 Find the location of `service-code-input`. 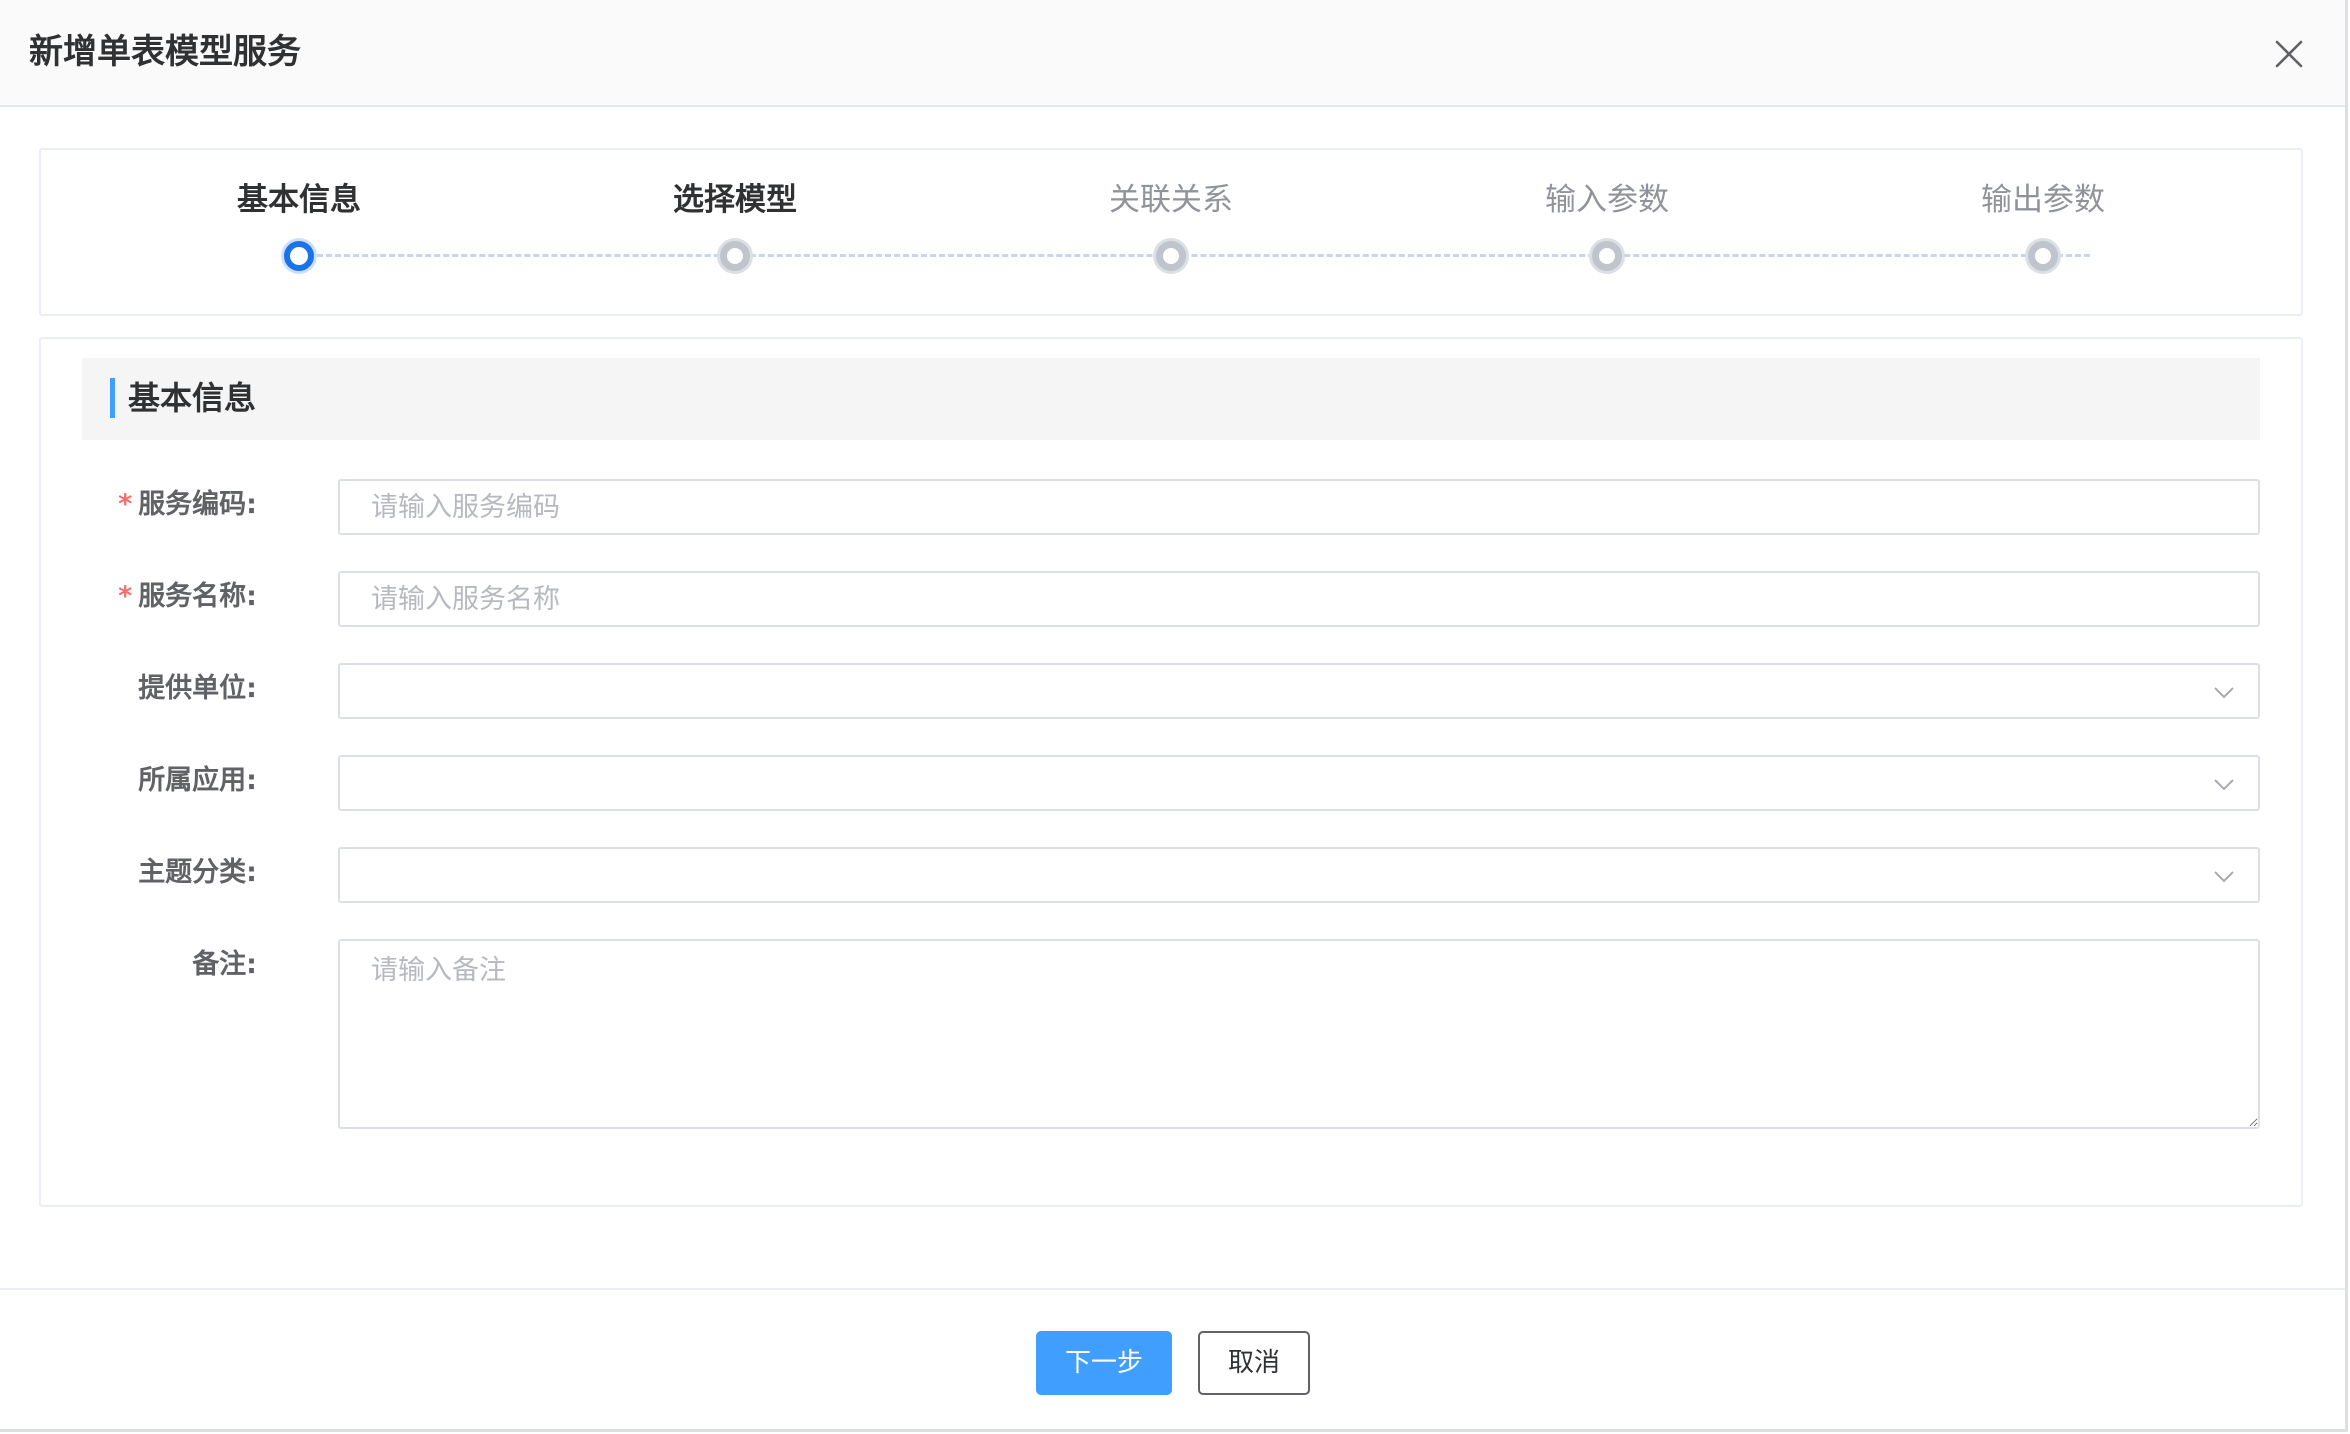

service-code-input is located at coordinates (1299, 507).